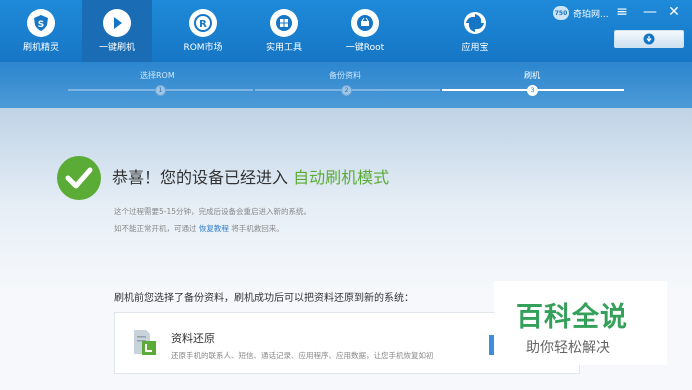 Image resolution: width=692 pixels, height=390 pixels. I want to click on nav-label: ROM市场, so click(203, 48).